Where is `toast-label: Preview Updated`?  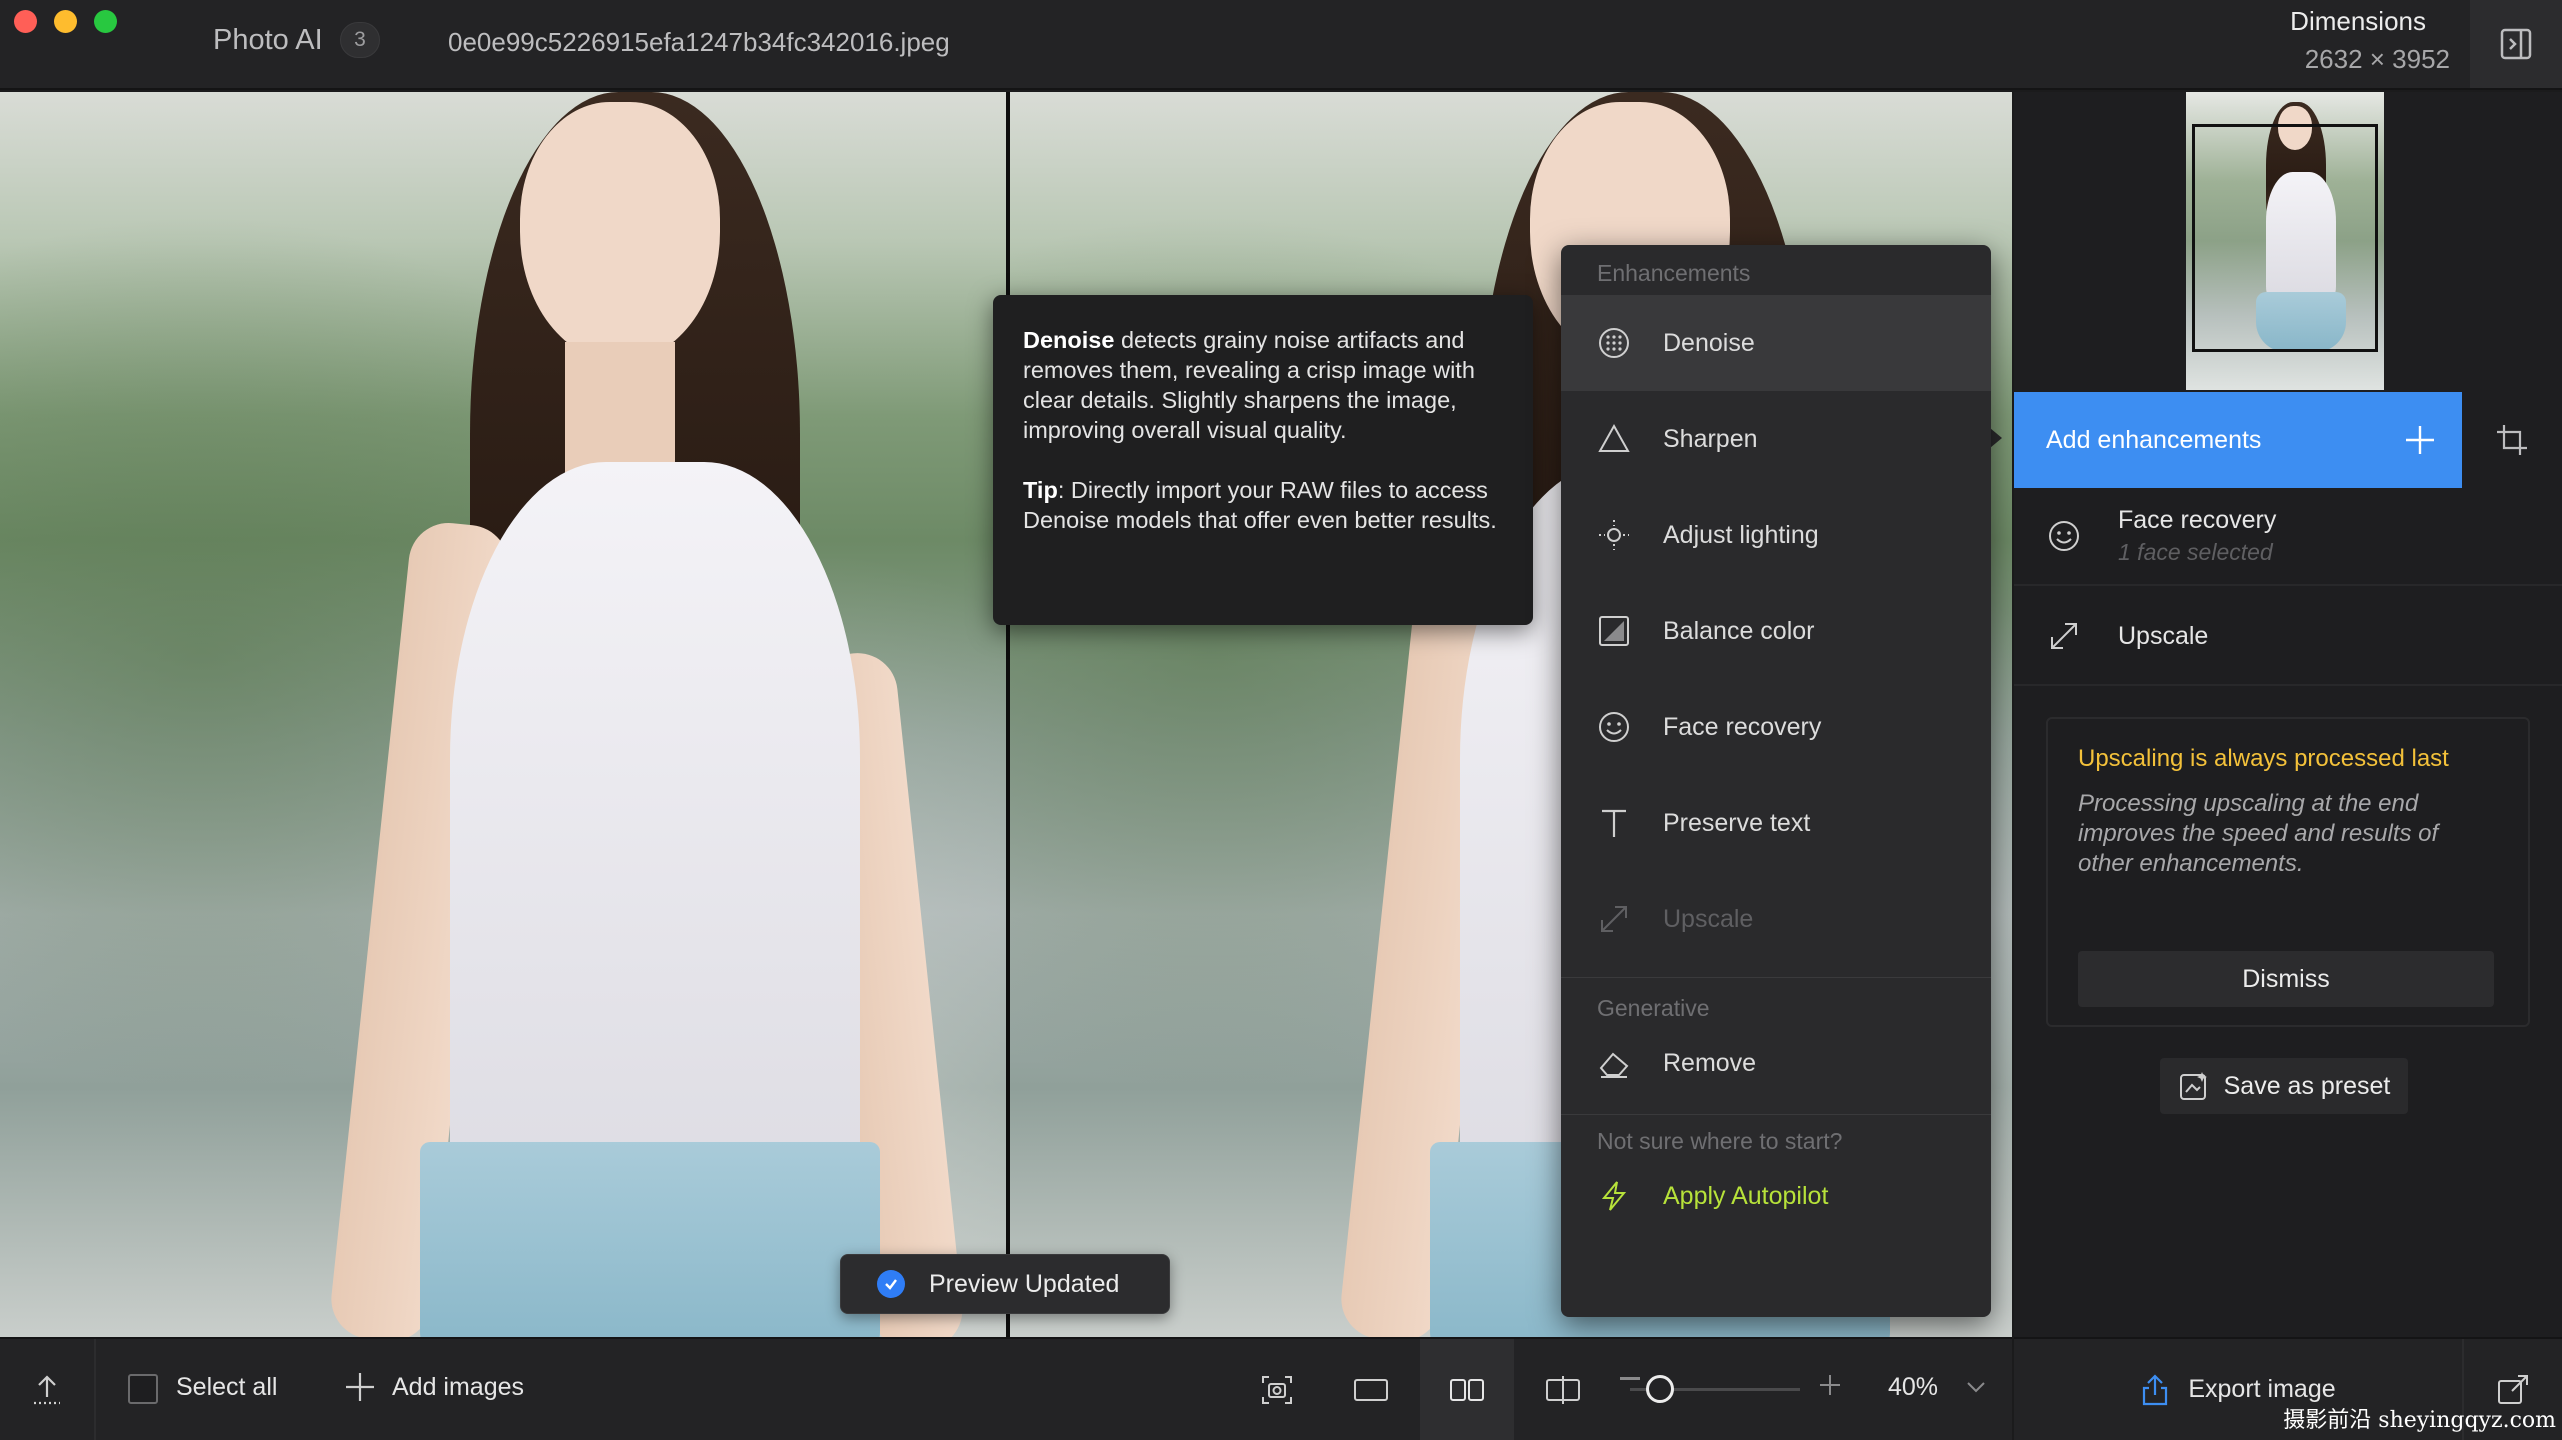
toast-label: Preview Updated is located at coordinates (1024, 1283).